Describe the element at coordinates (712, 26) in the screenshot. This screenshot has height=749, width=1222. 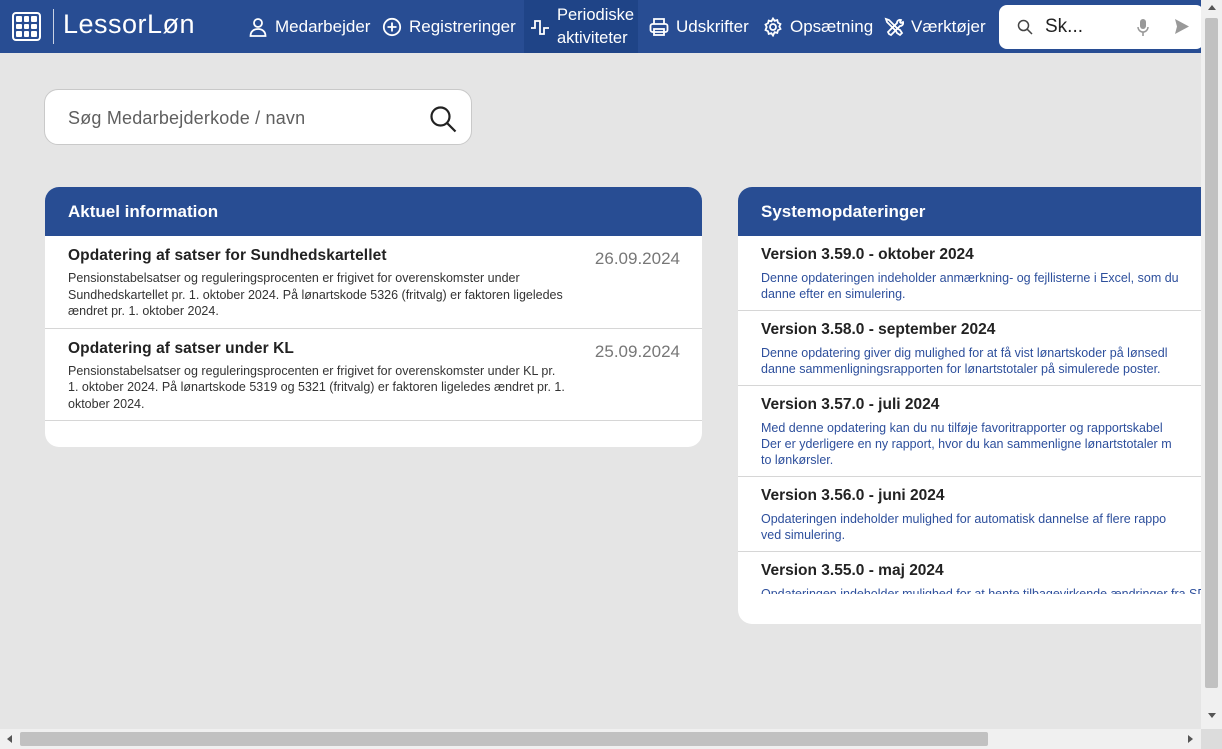
I see `nav-udskrifter-label: Udskrifter` at that location.